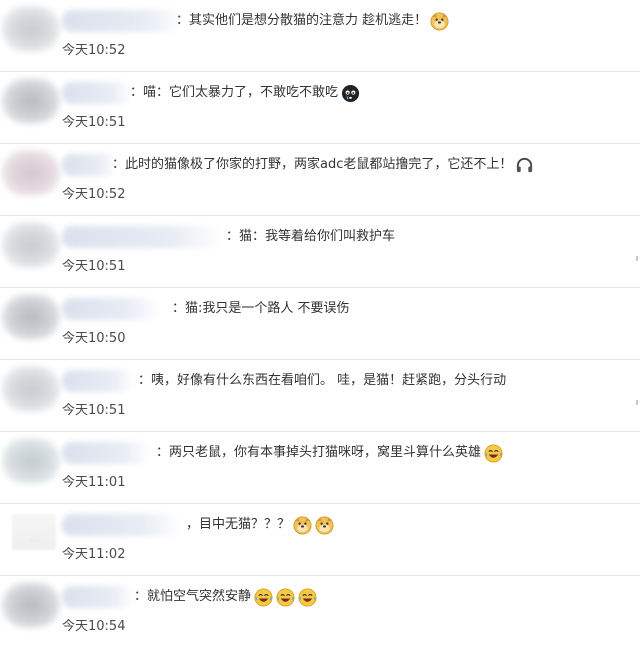 This screenshot has height=658, width=640. What do you see at coordinates (245, 93) in the screenshot?
I see `comment-text: ：喵：它们太暴力了，不敢吃不敢吃` at bounding box center [245, 93].